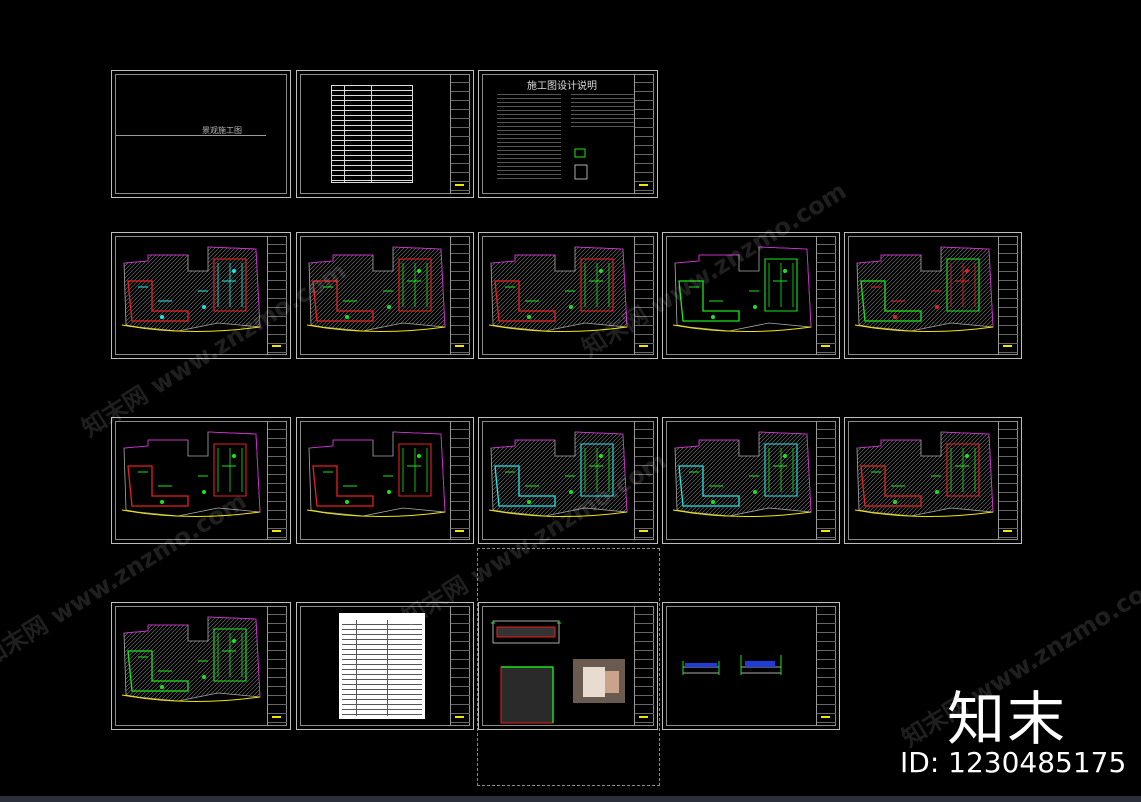 This screenshot has height=802, width=1141. I want to click on cover-title: 景观施工图, so click(222, 130).